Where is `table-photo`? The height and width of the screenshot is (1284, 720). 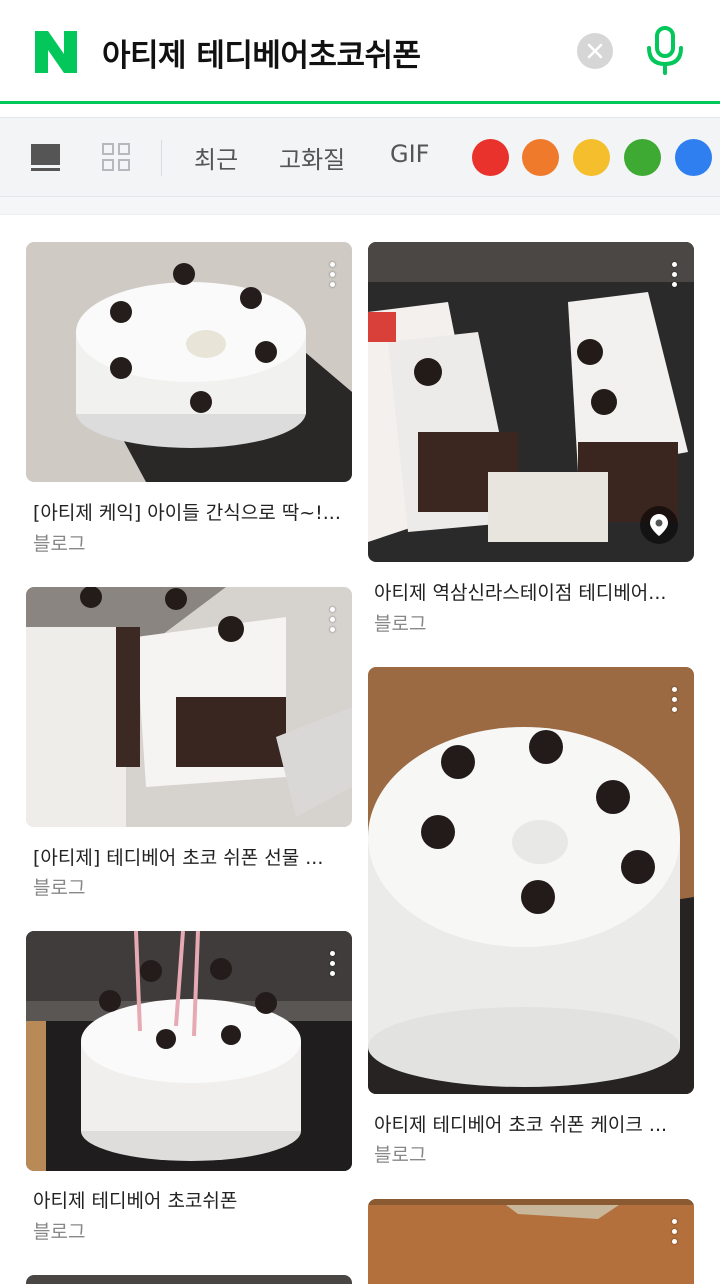
table-photo is located at coordinates (531, 1241).